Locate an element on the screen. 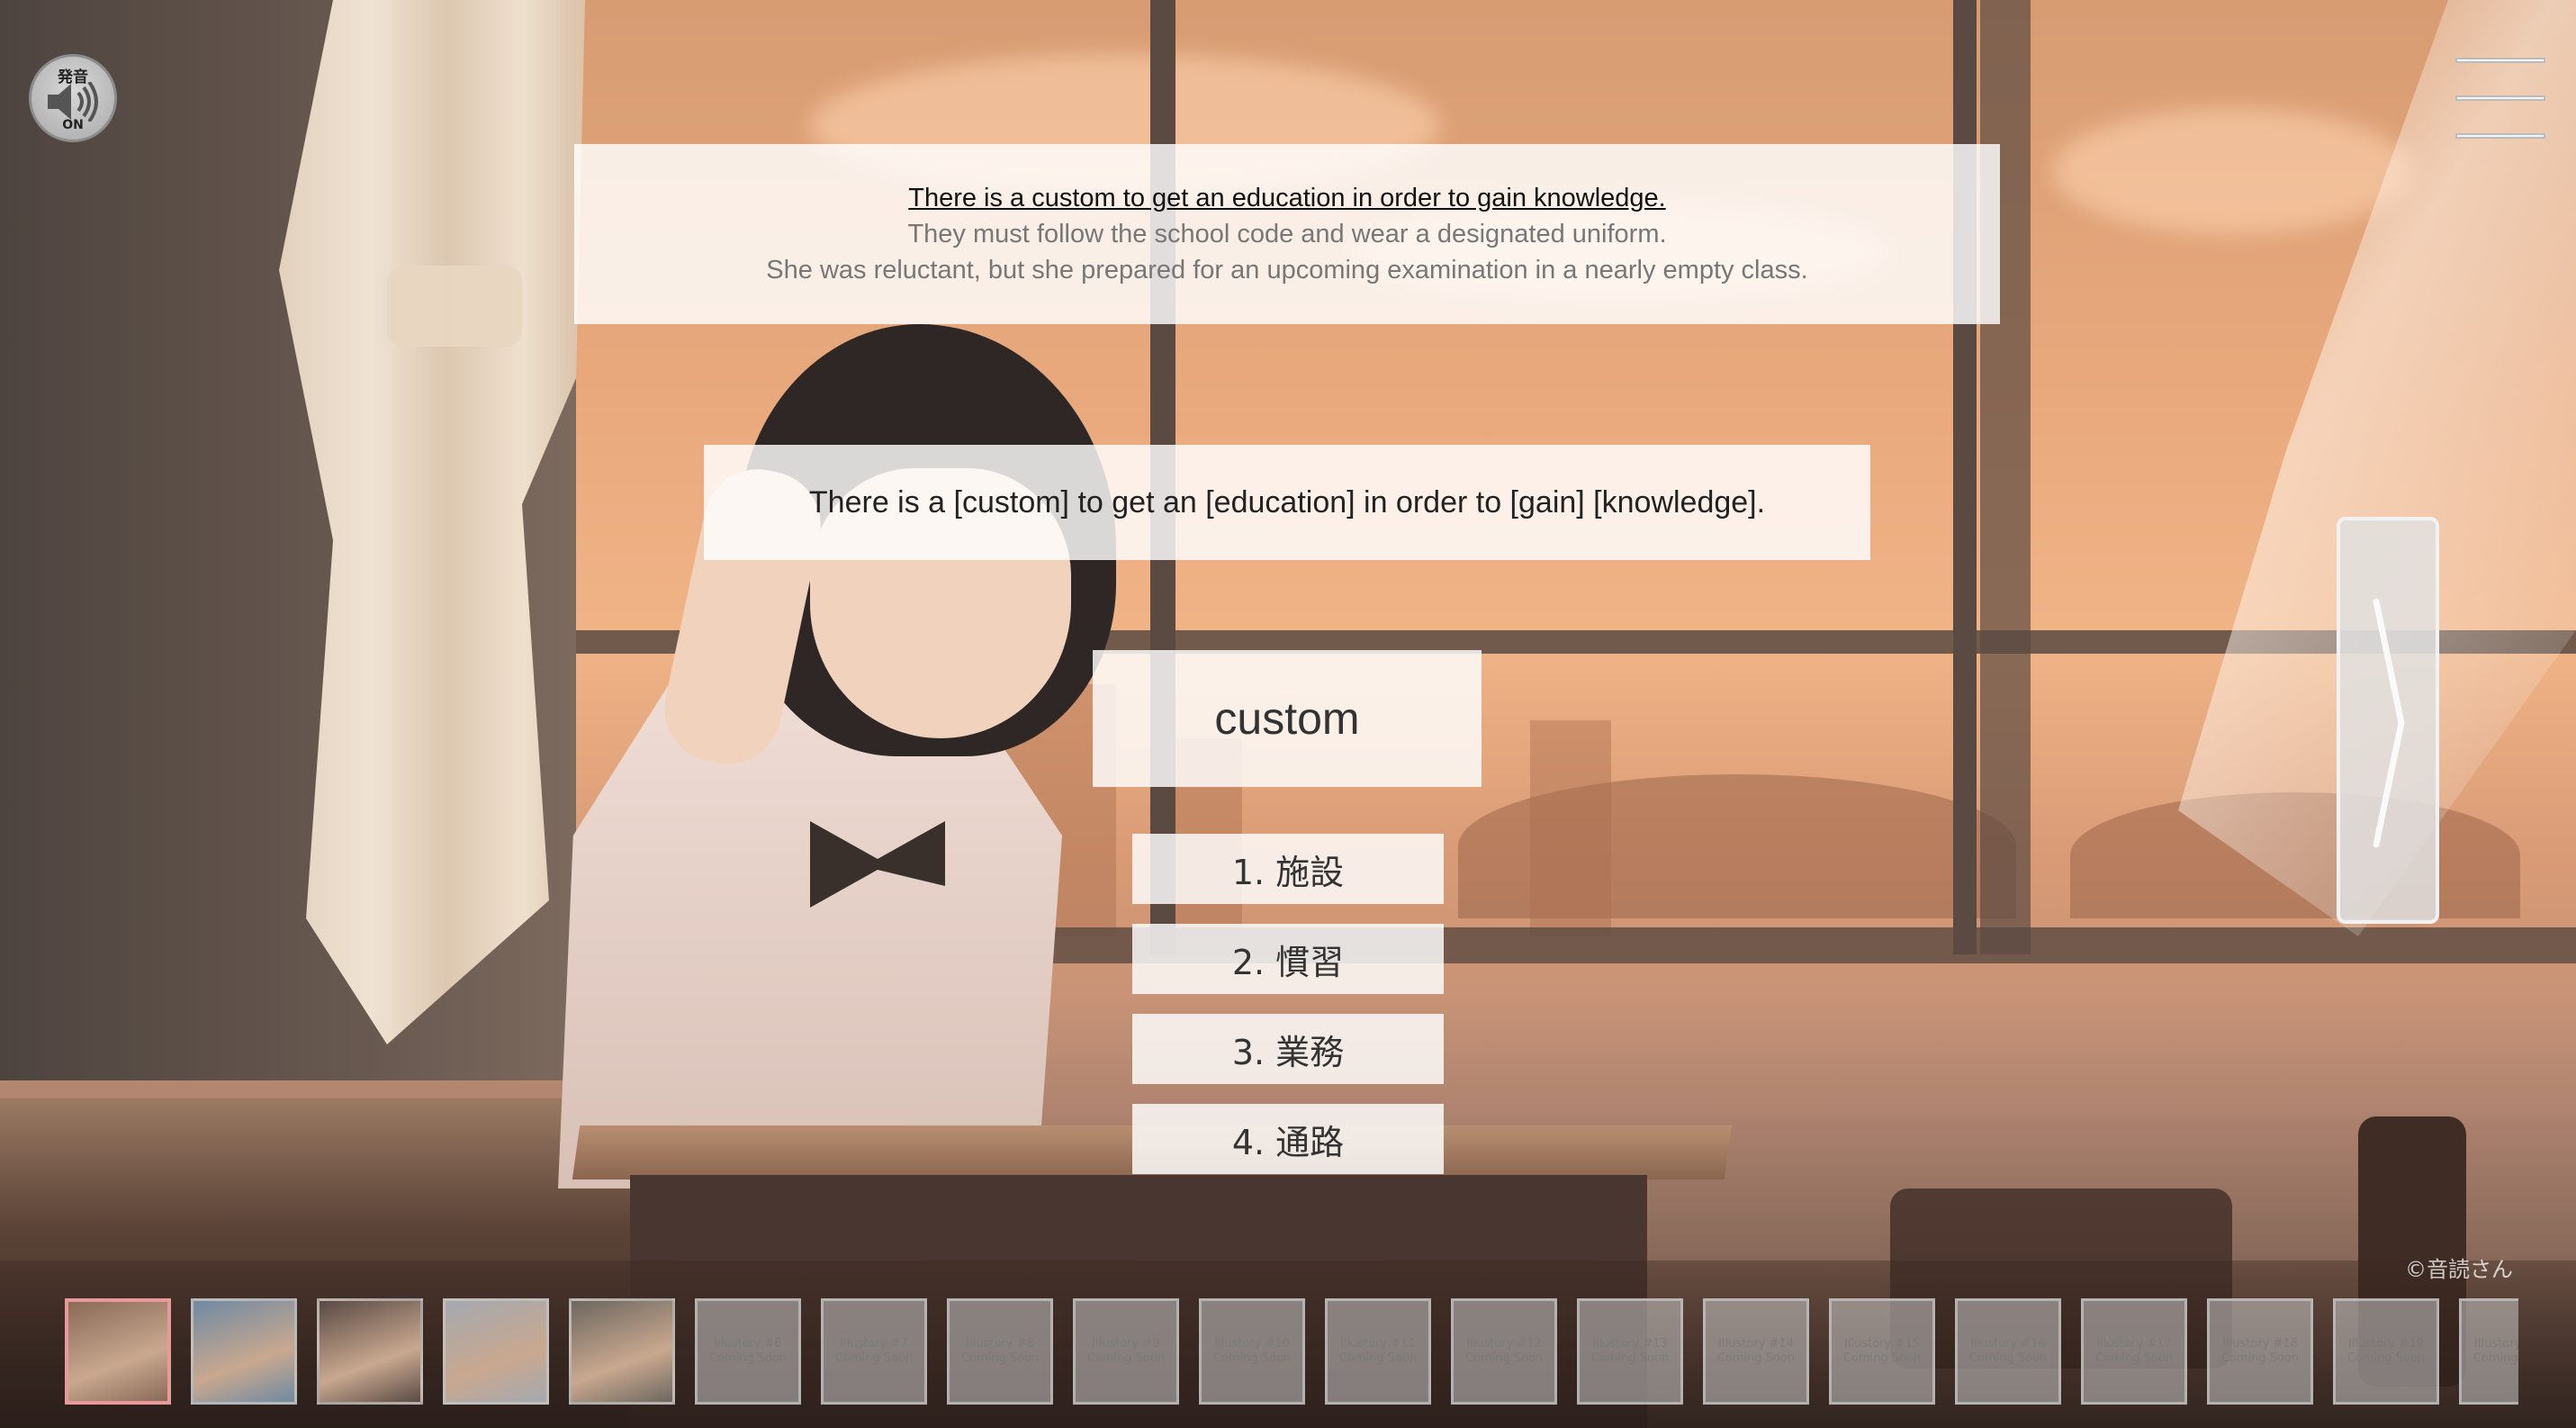  locked-scene-thumbnail: Illustory #16 Coming Soon is located at coordinates (2008, 1351).